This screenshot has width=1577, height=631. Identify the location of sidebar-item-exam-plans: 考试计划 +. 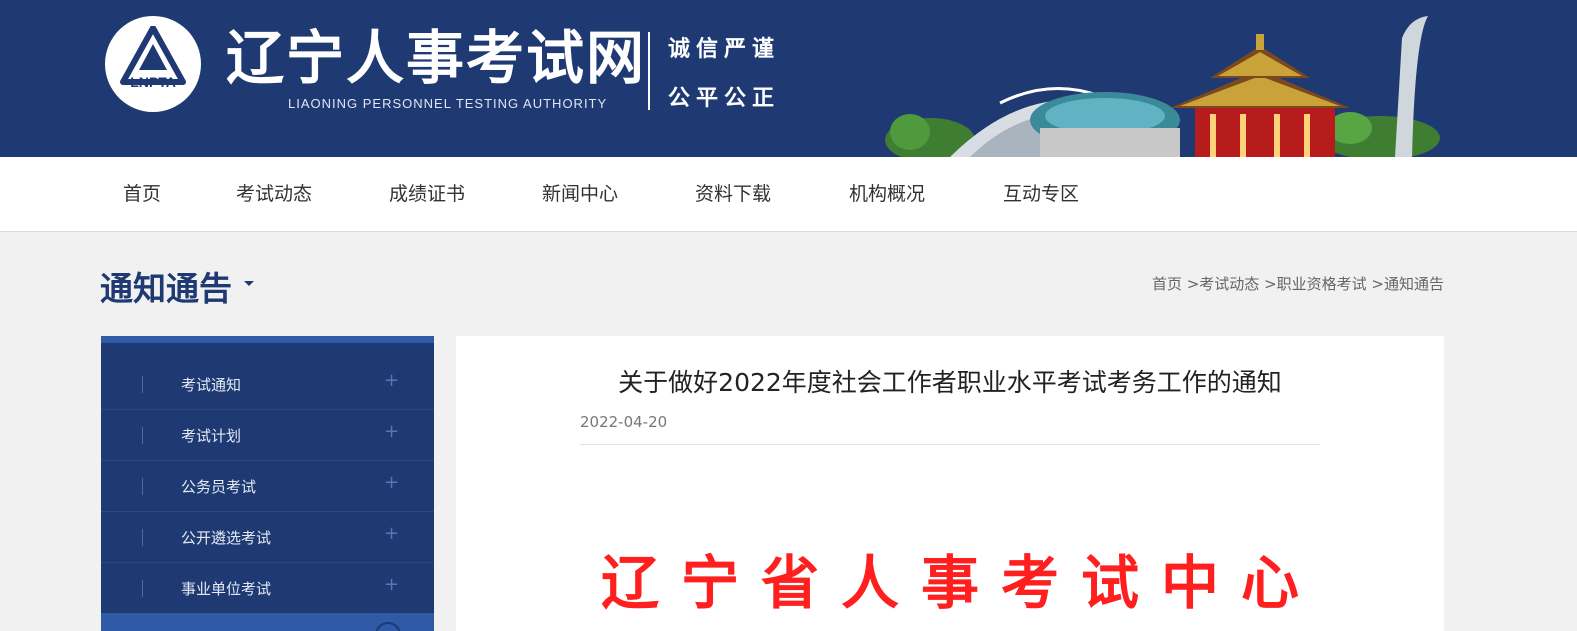
(267, 435).